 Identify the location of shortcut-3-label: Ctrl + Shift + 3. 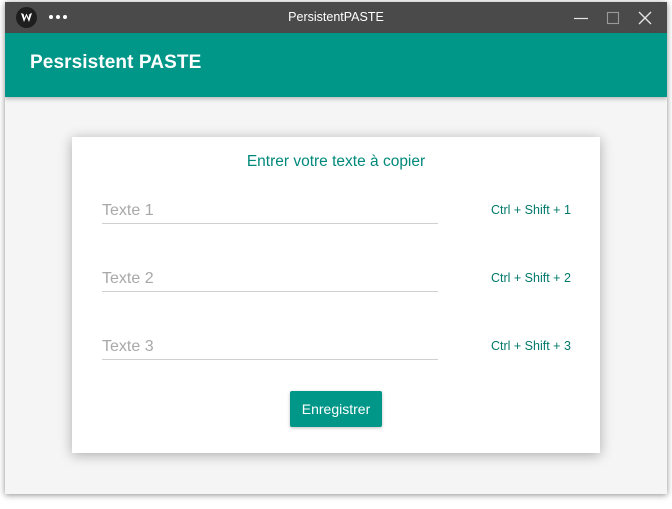
(531, 346).